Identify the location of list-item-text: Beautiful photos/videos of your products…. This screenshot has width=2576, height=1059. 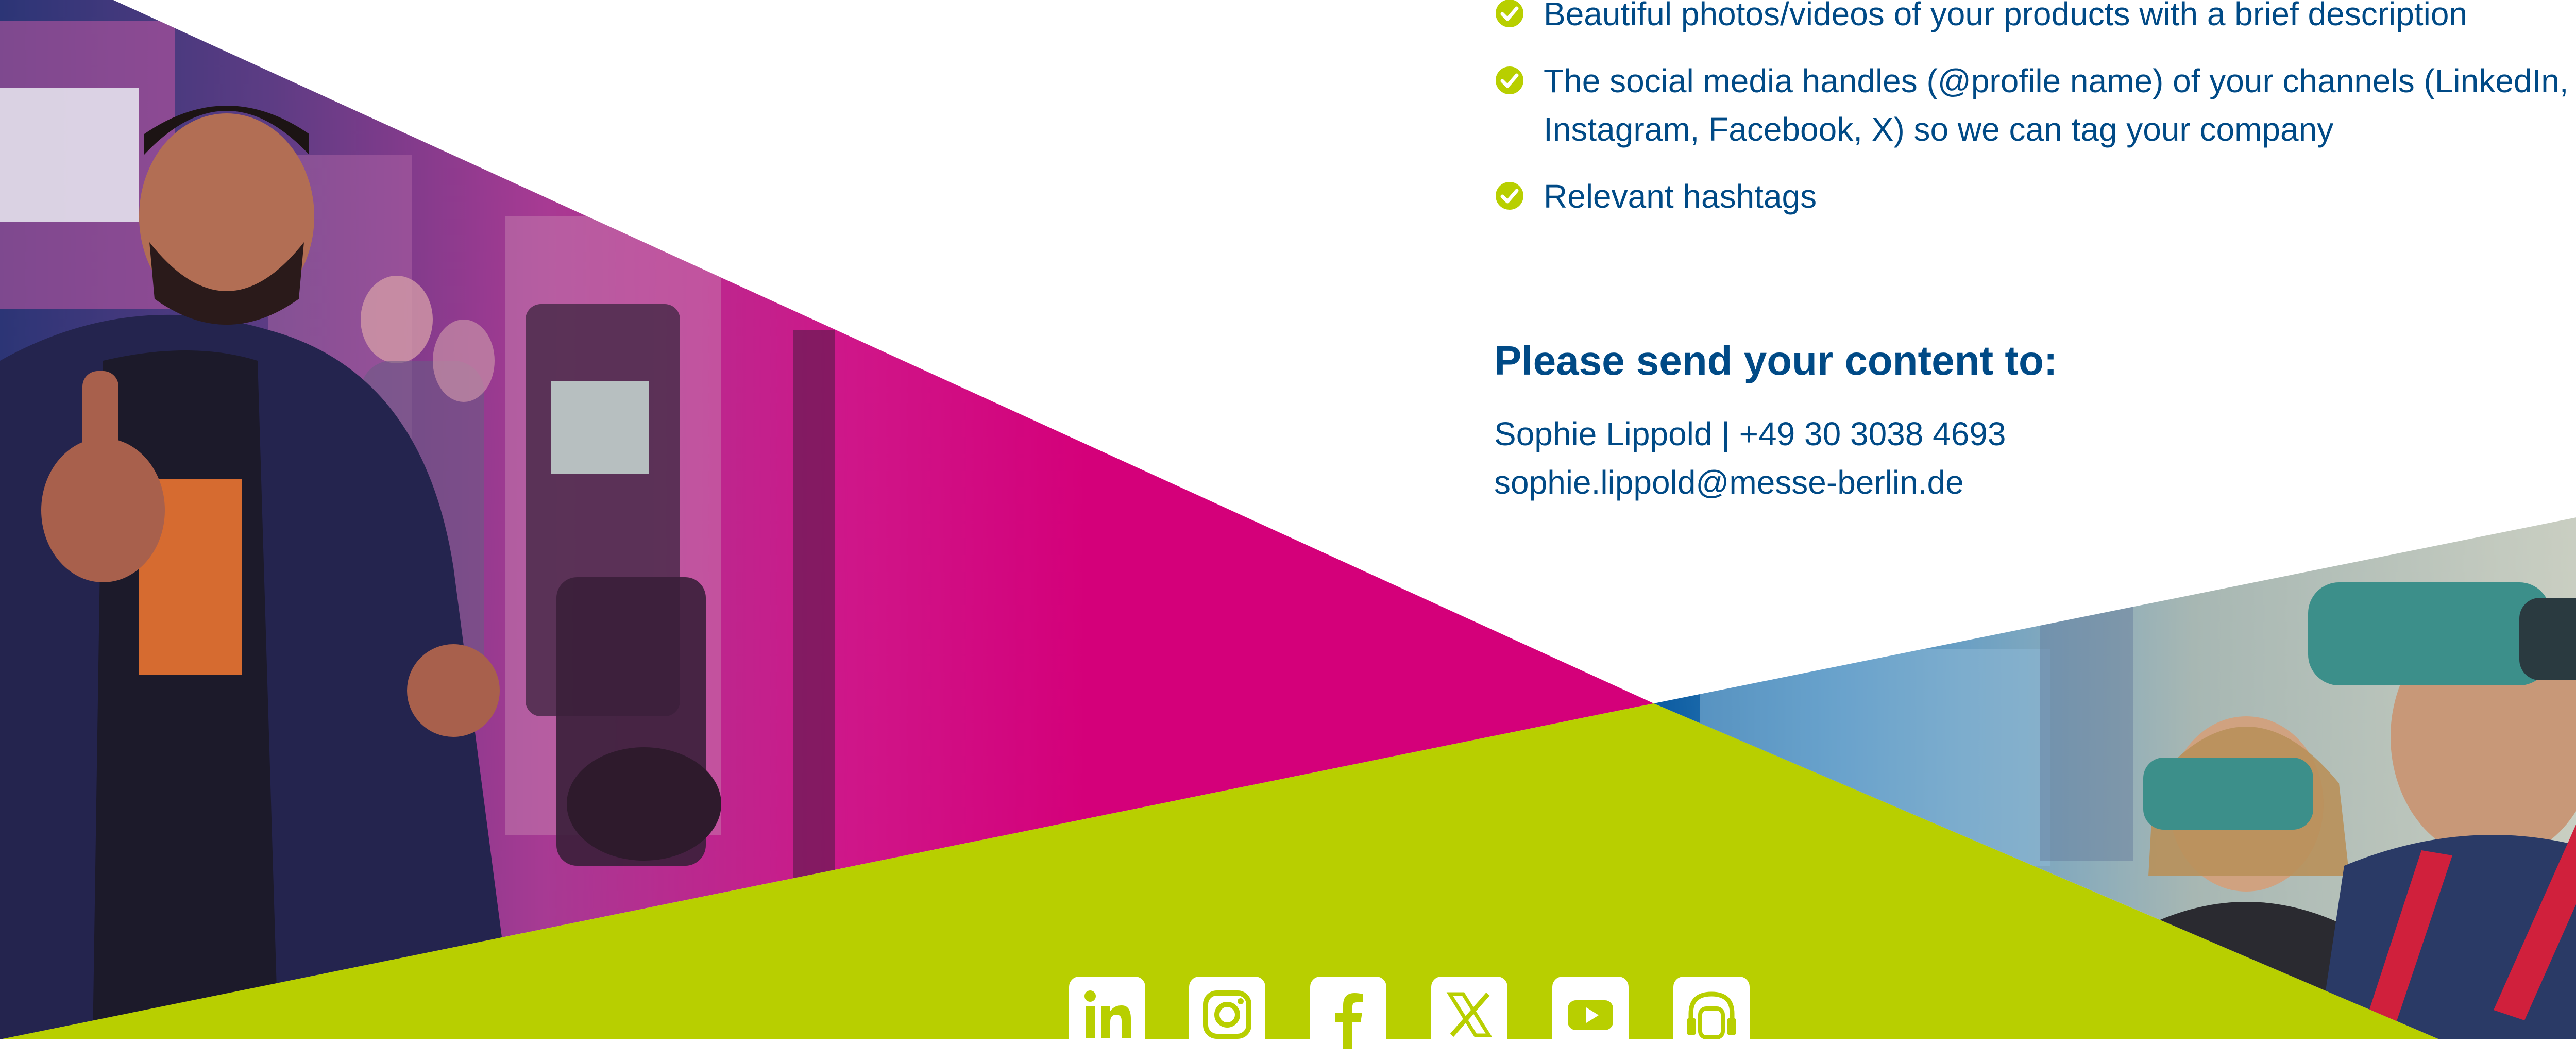
(2005, 16).